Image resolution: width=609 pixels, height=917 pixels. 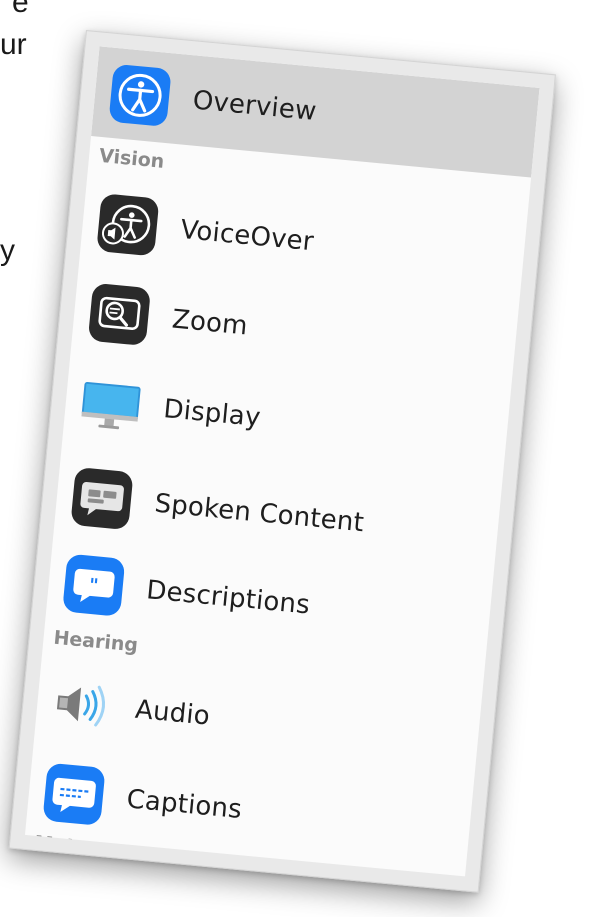 What do you see at coordinates (66, 845) in the screenshot?
I see `section-header-motor: Motor` at bounding box center [66, 845].